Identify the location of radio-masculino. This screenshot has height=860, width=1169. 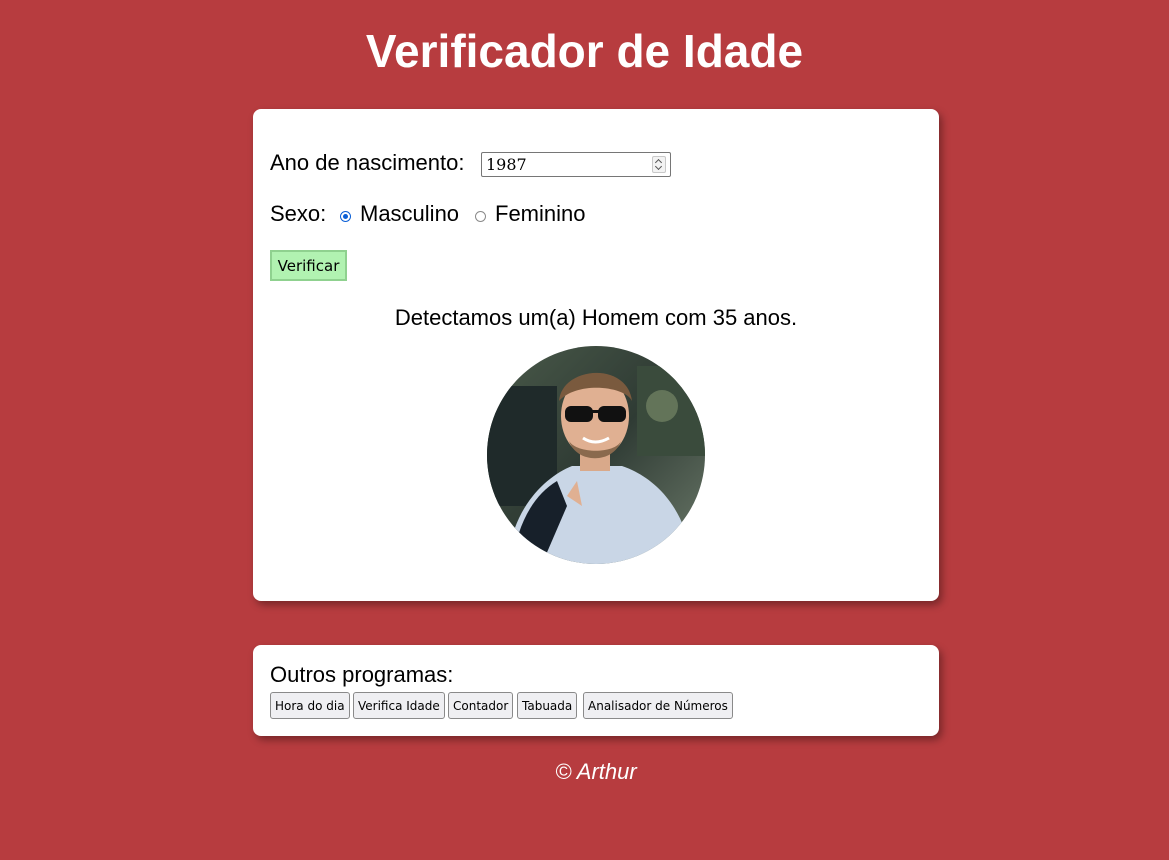
(345, 216).